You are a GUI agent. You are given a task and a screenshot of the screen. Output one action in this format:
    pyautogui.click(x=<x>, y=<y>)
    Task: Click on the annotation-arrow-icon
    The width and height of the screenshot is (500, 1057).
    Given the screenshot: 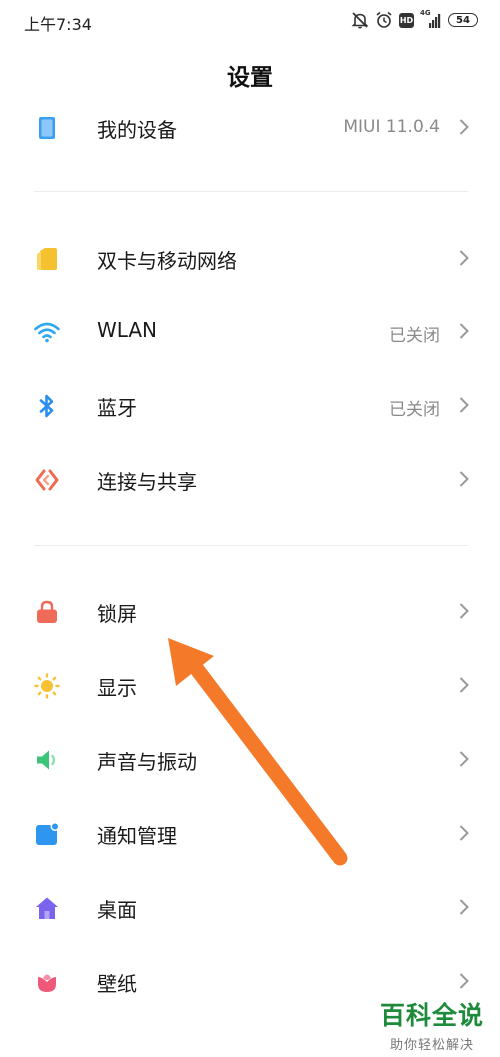 What is the action you would take?
    pyautogui.click(x=258, y=752)
    